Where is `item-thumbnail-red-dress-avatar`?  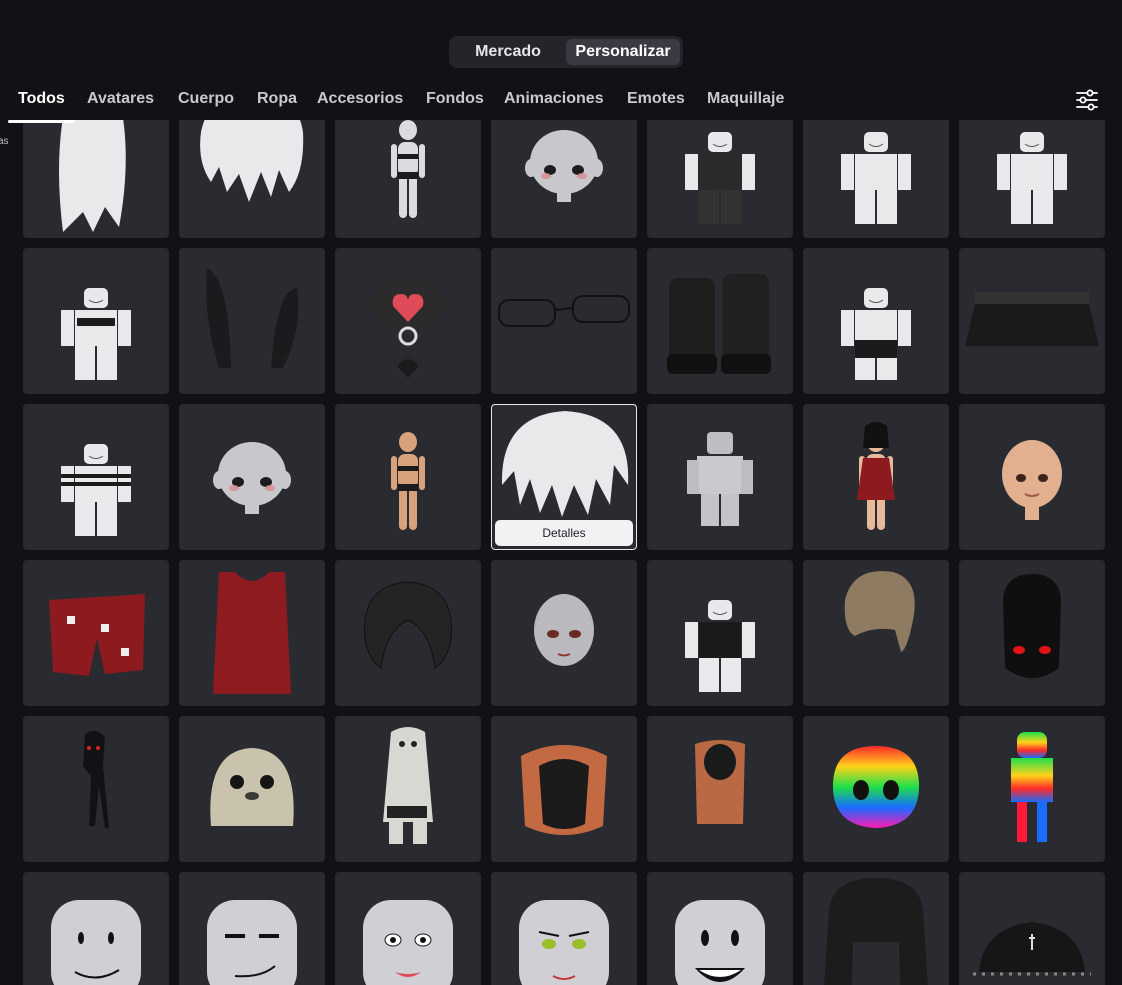 item-thumbnail-red-dress-avatar is located at coordinates (876, 476).